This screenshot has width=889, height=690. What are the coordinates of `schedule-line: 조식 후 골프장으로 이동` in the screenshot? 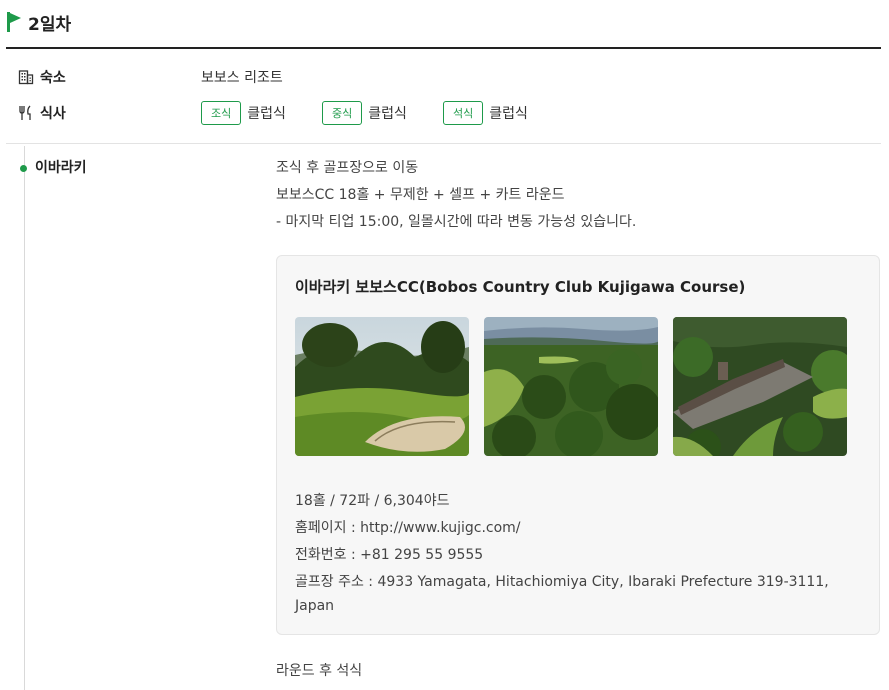 It's located at (347, 168).